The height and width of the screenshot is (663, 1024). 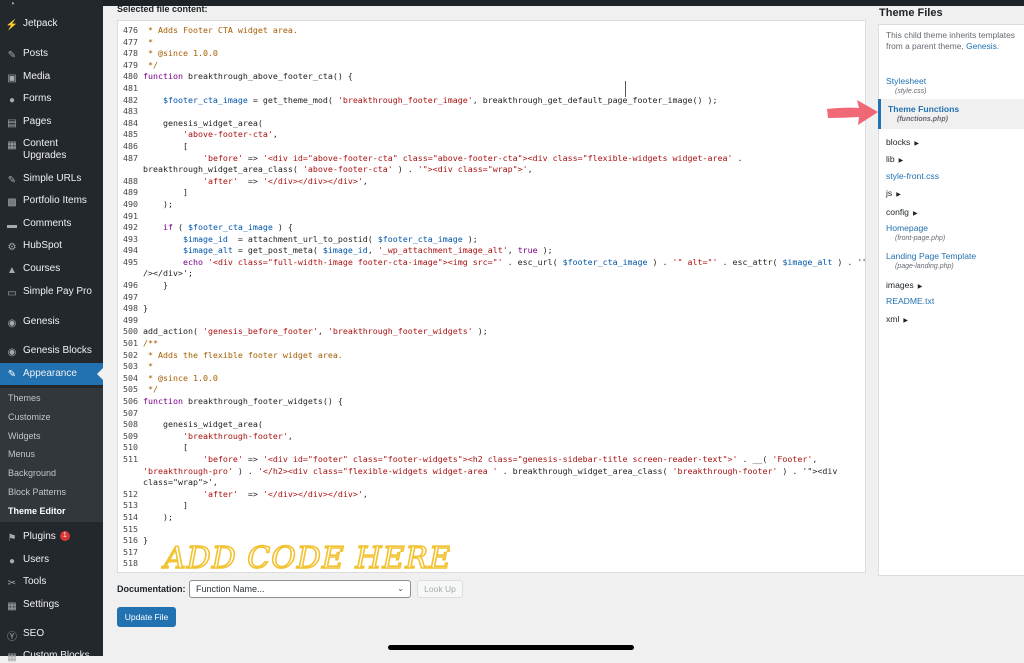 What do you see at coordinates (491, 344) in the screenshot?
I see `code-line: 501 /**` at bounding box center [491, 344].